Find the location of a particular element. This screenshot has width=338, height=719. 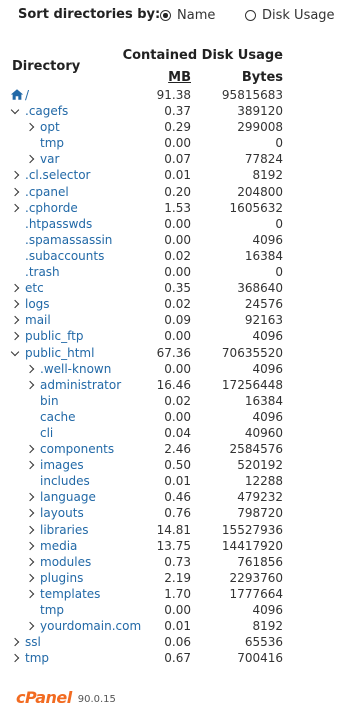

bytes-value: 92163 is located at coordinates (263, 320).